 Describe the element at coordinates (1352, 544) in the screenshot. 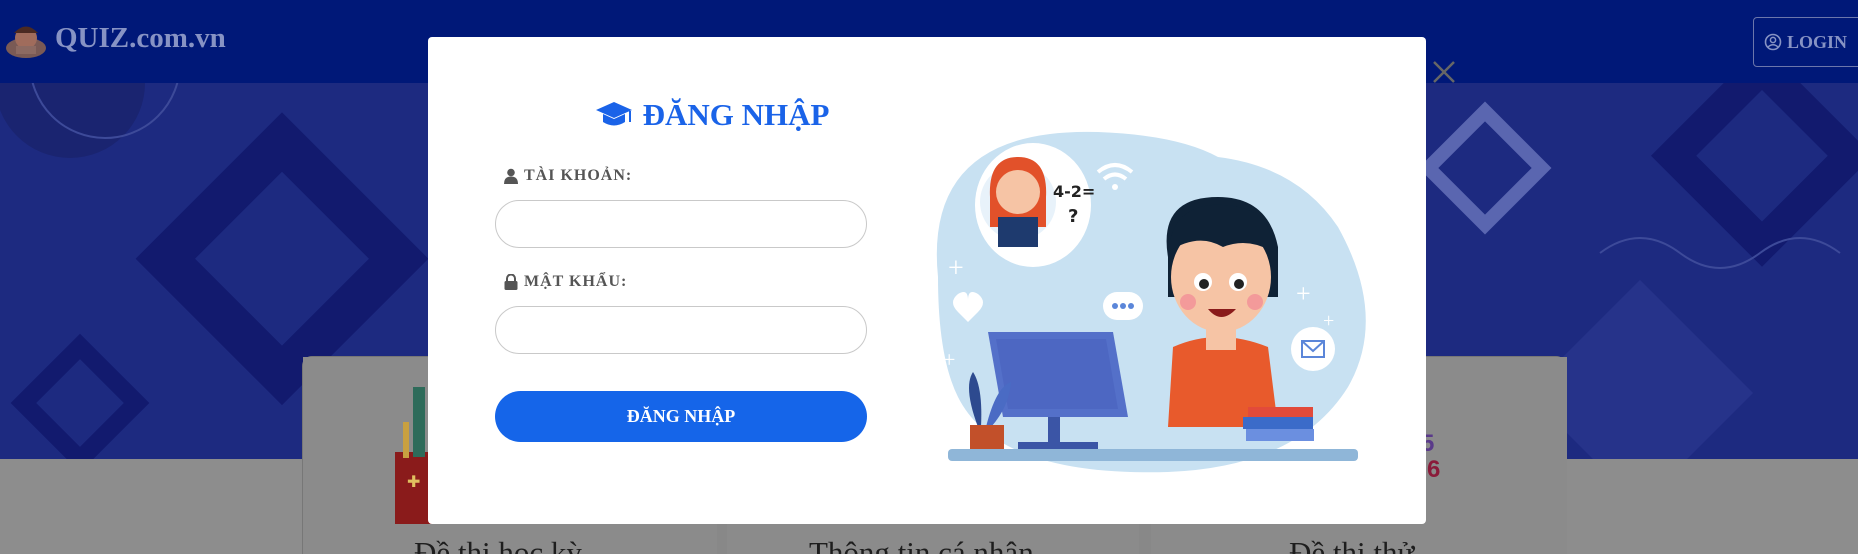

I see `card-title: Đề thi thử` at that location.